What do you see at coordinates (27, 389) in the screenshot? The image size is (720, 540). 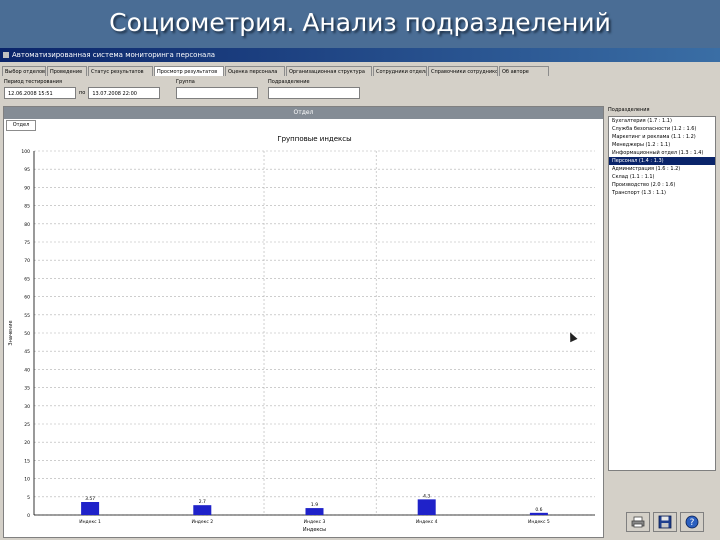 I see `y-tick-label: 35` at bounding box center [27, 389].